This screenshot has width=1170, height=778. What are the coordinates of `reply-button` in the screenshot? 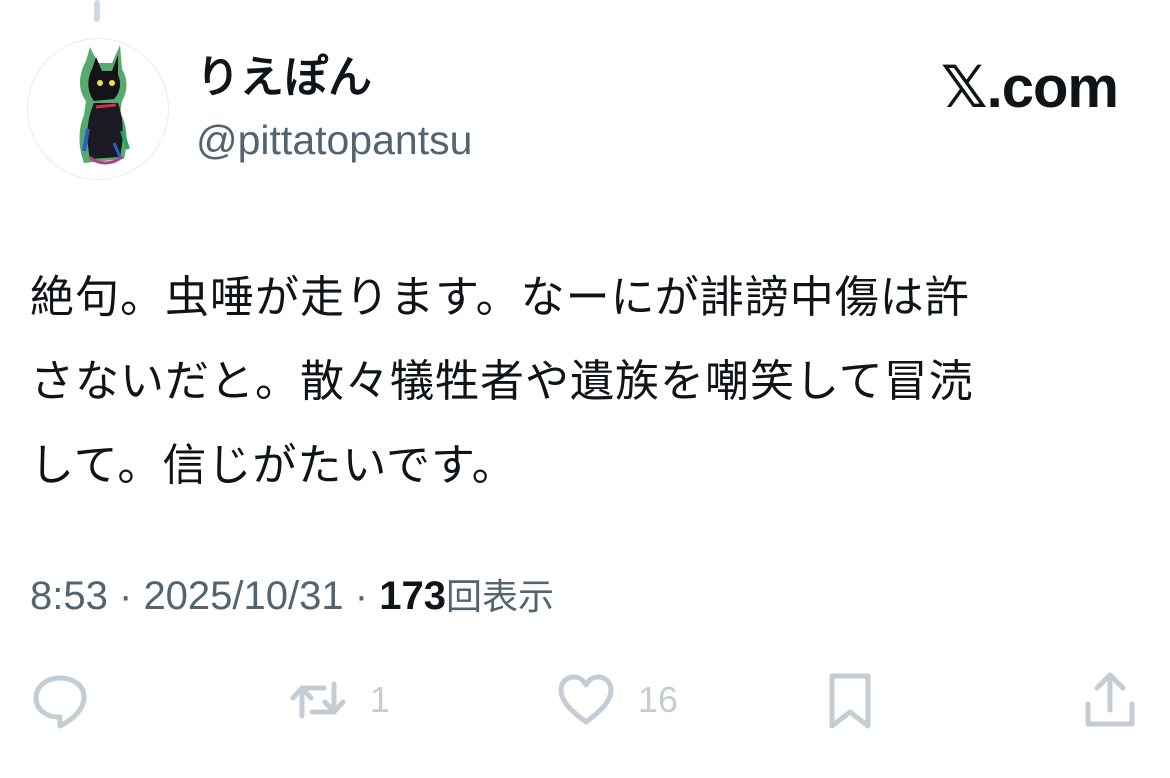 It's located at (60, 700).